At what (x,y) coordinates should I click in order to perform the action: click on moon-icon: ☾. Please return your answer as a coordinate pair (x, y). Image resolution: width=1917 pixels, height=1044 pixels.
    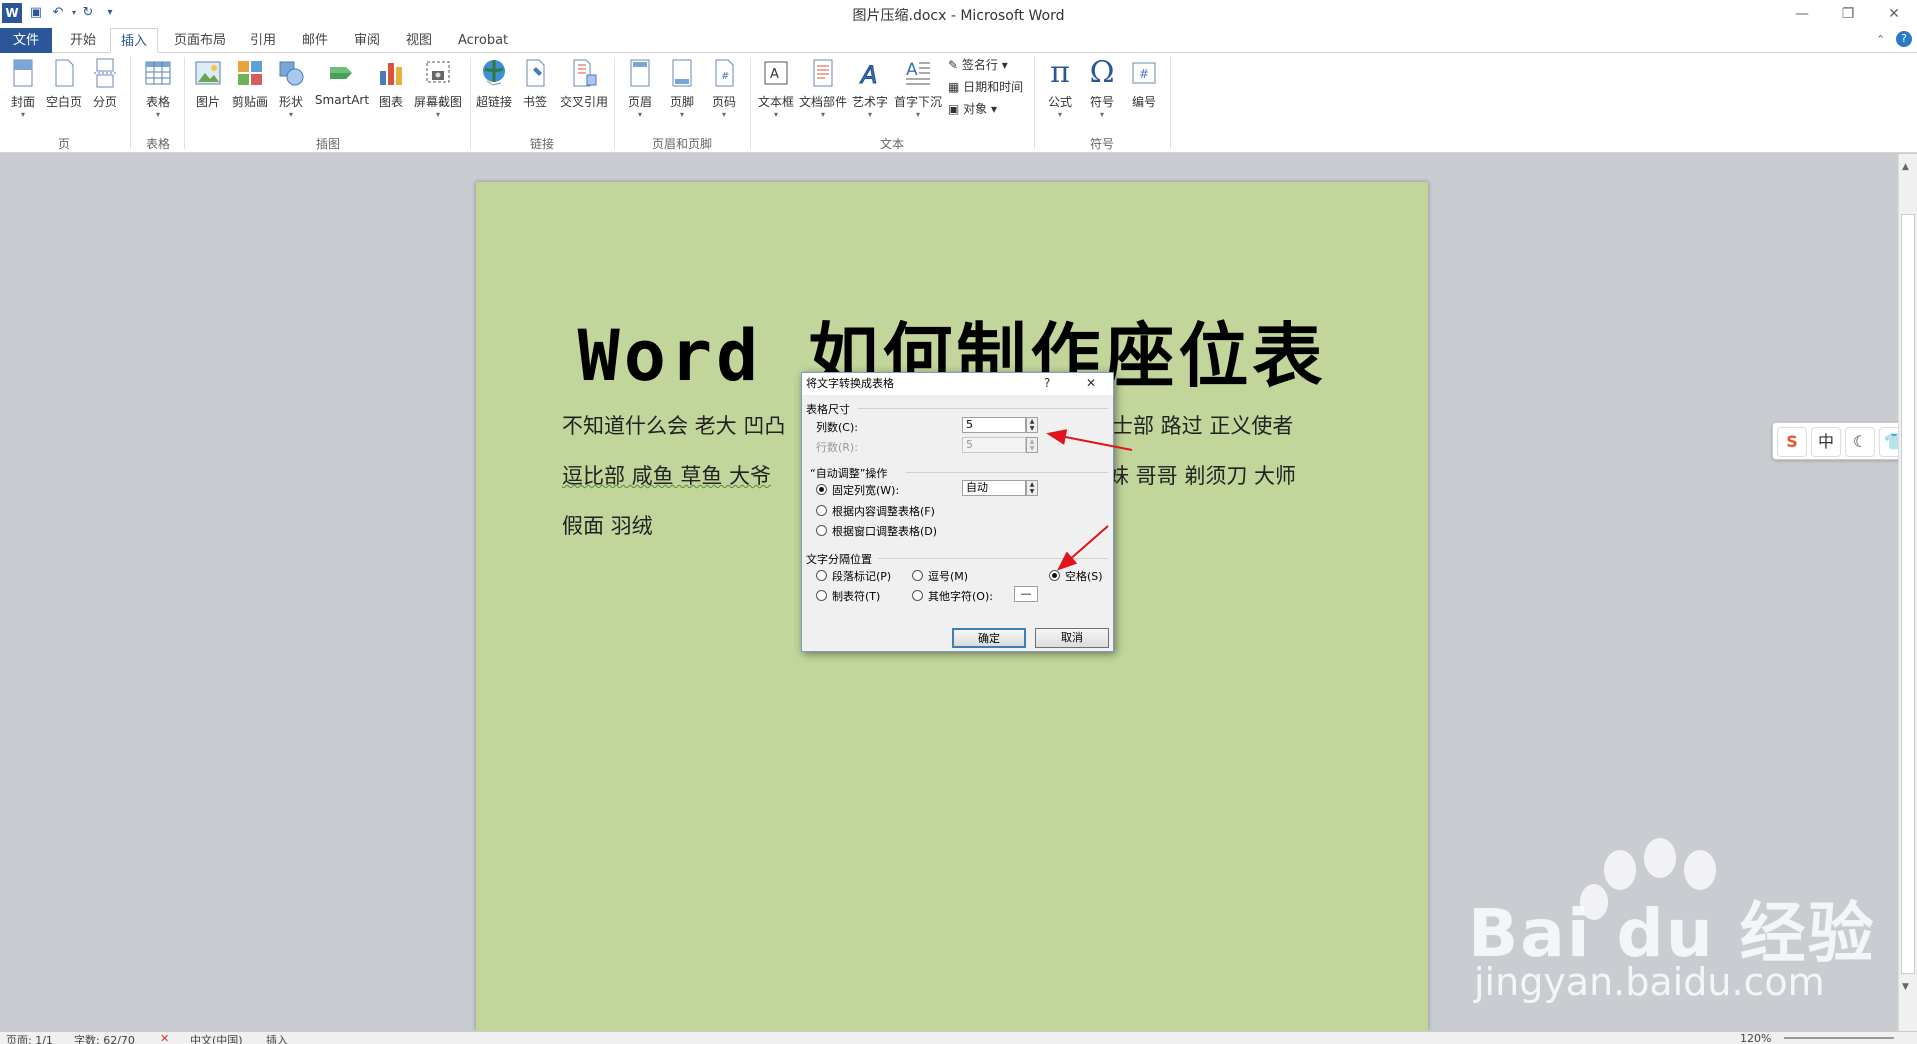
    Looking at the image, I should click on (1860, 442).